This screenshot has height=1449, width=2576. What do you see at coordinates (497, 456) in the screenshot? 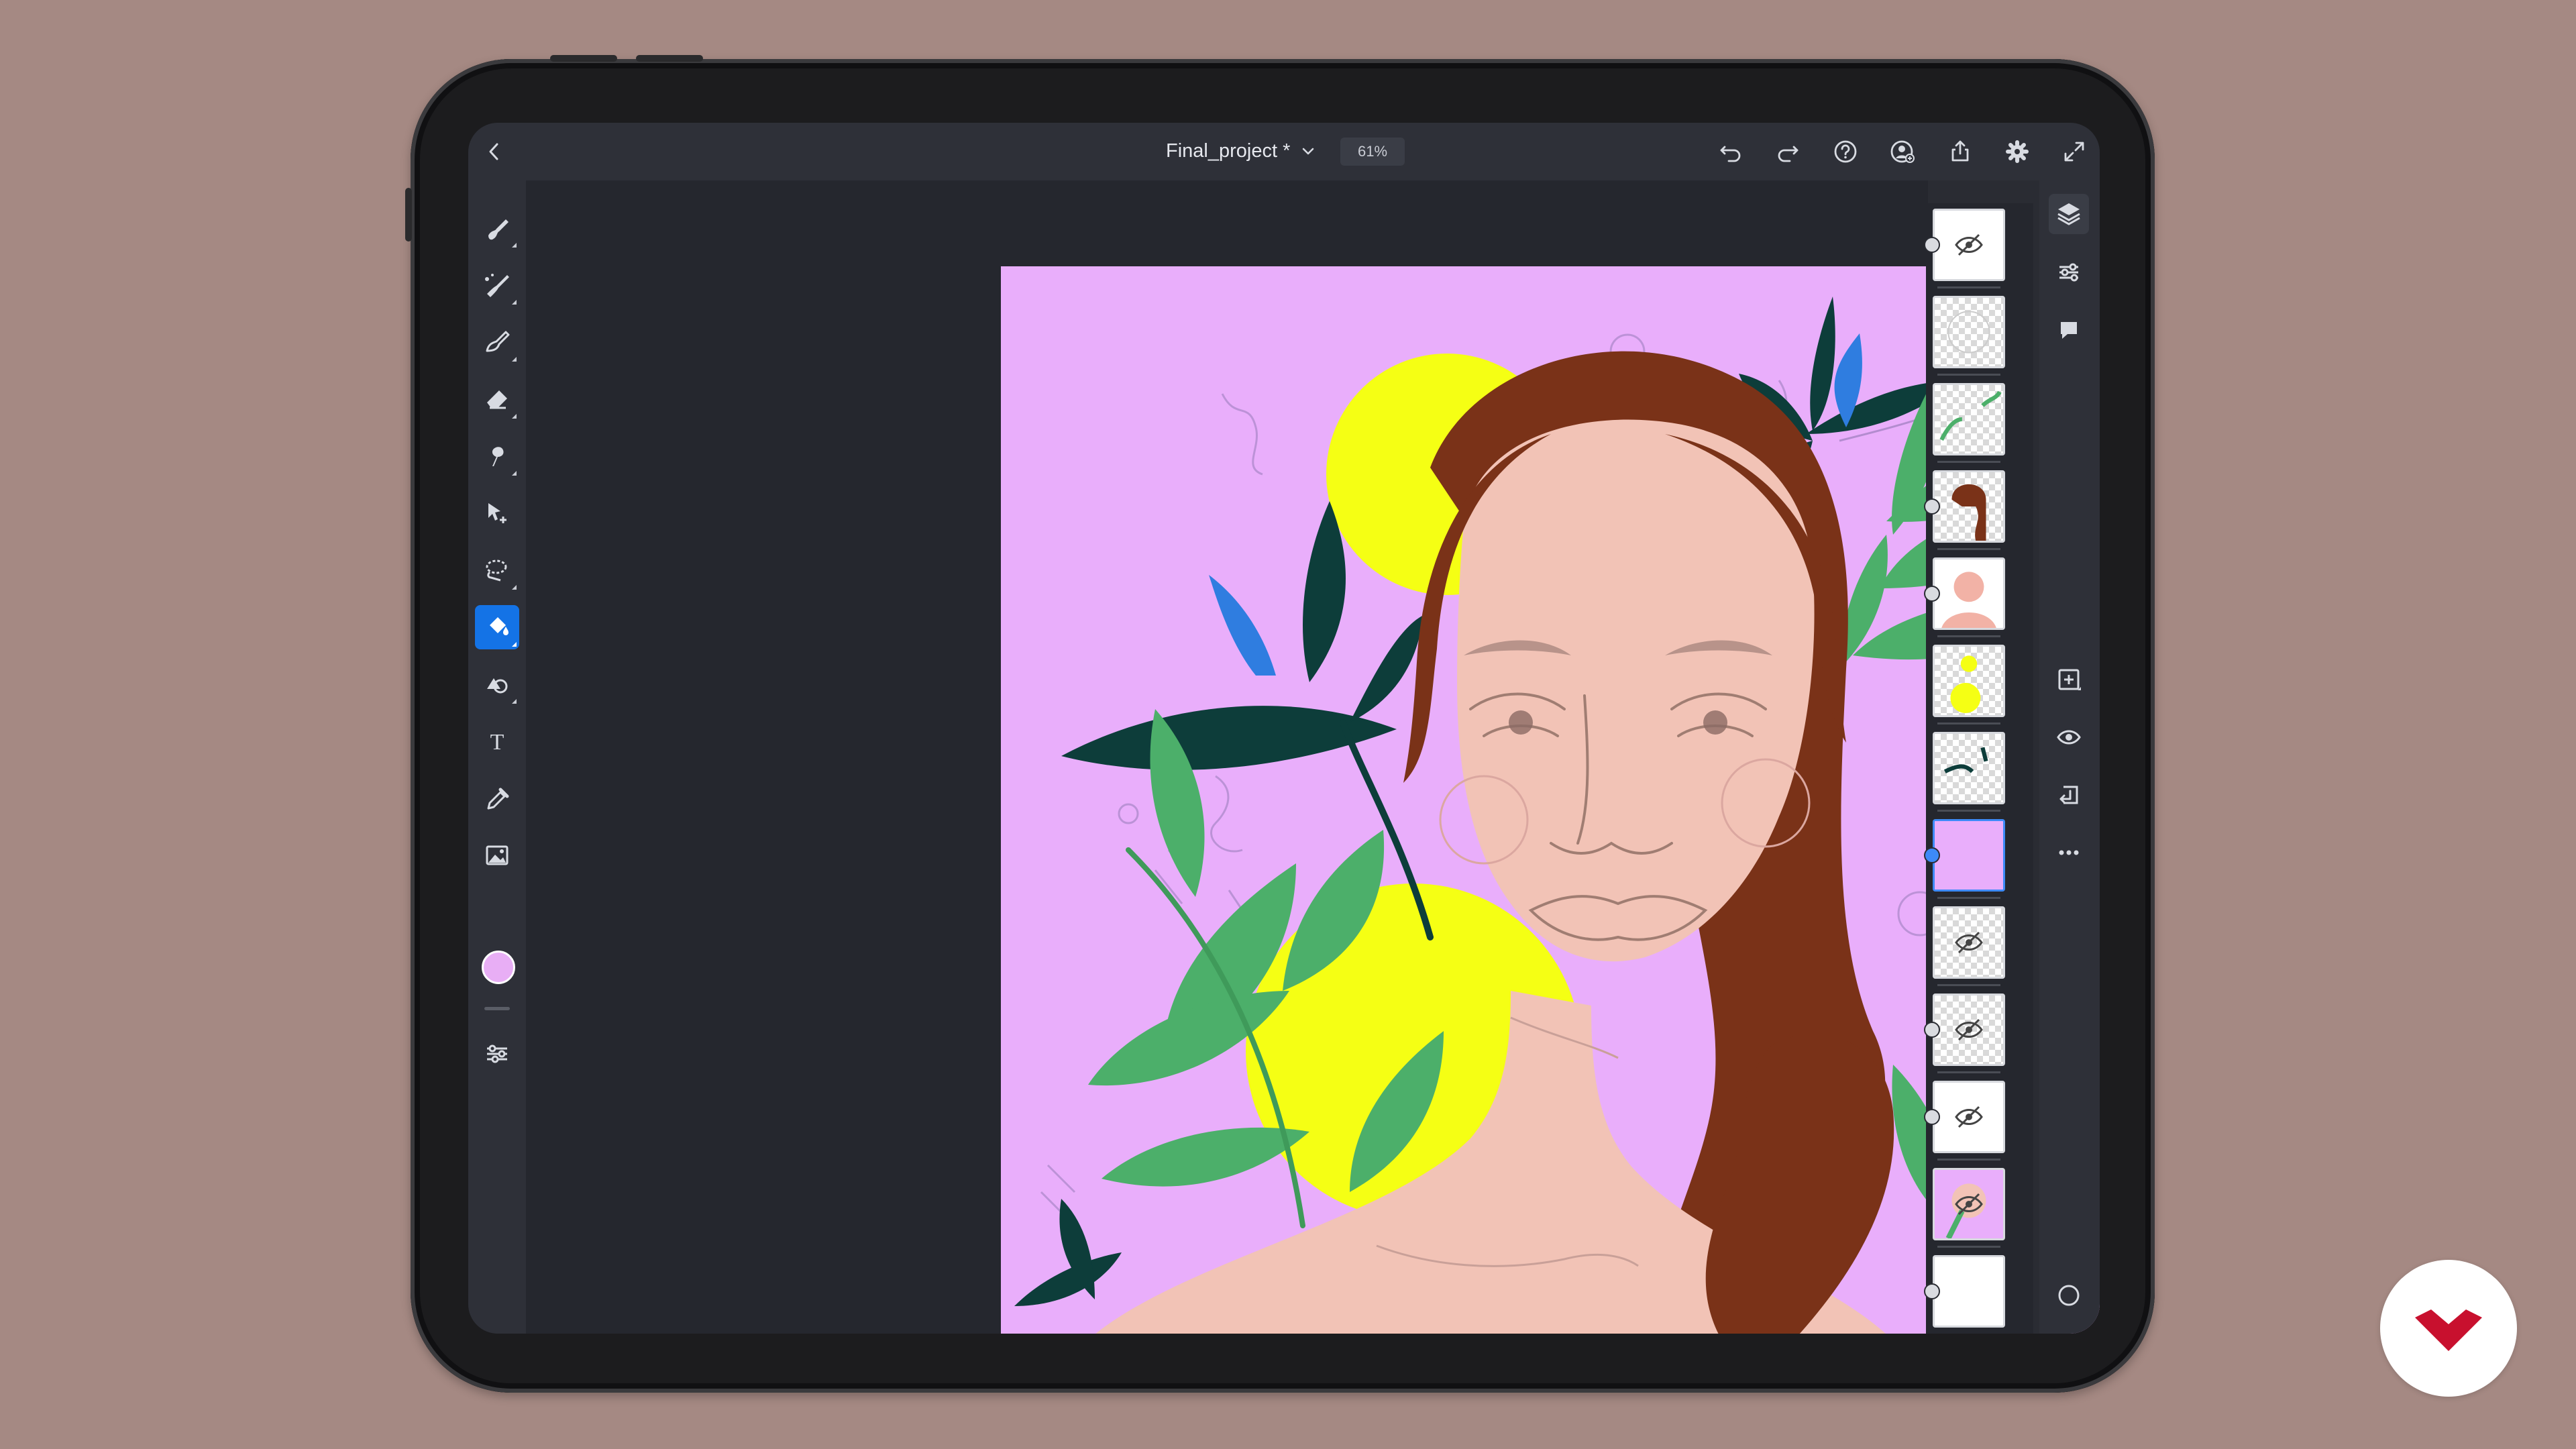
I see `smudge-tool` at bounding box center [497, 456].